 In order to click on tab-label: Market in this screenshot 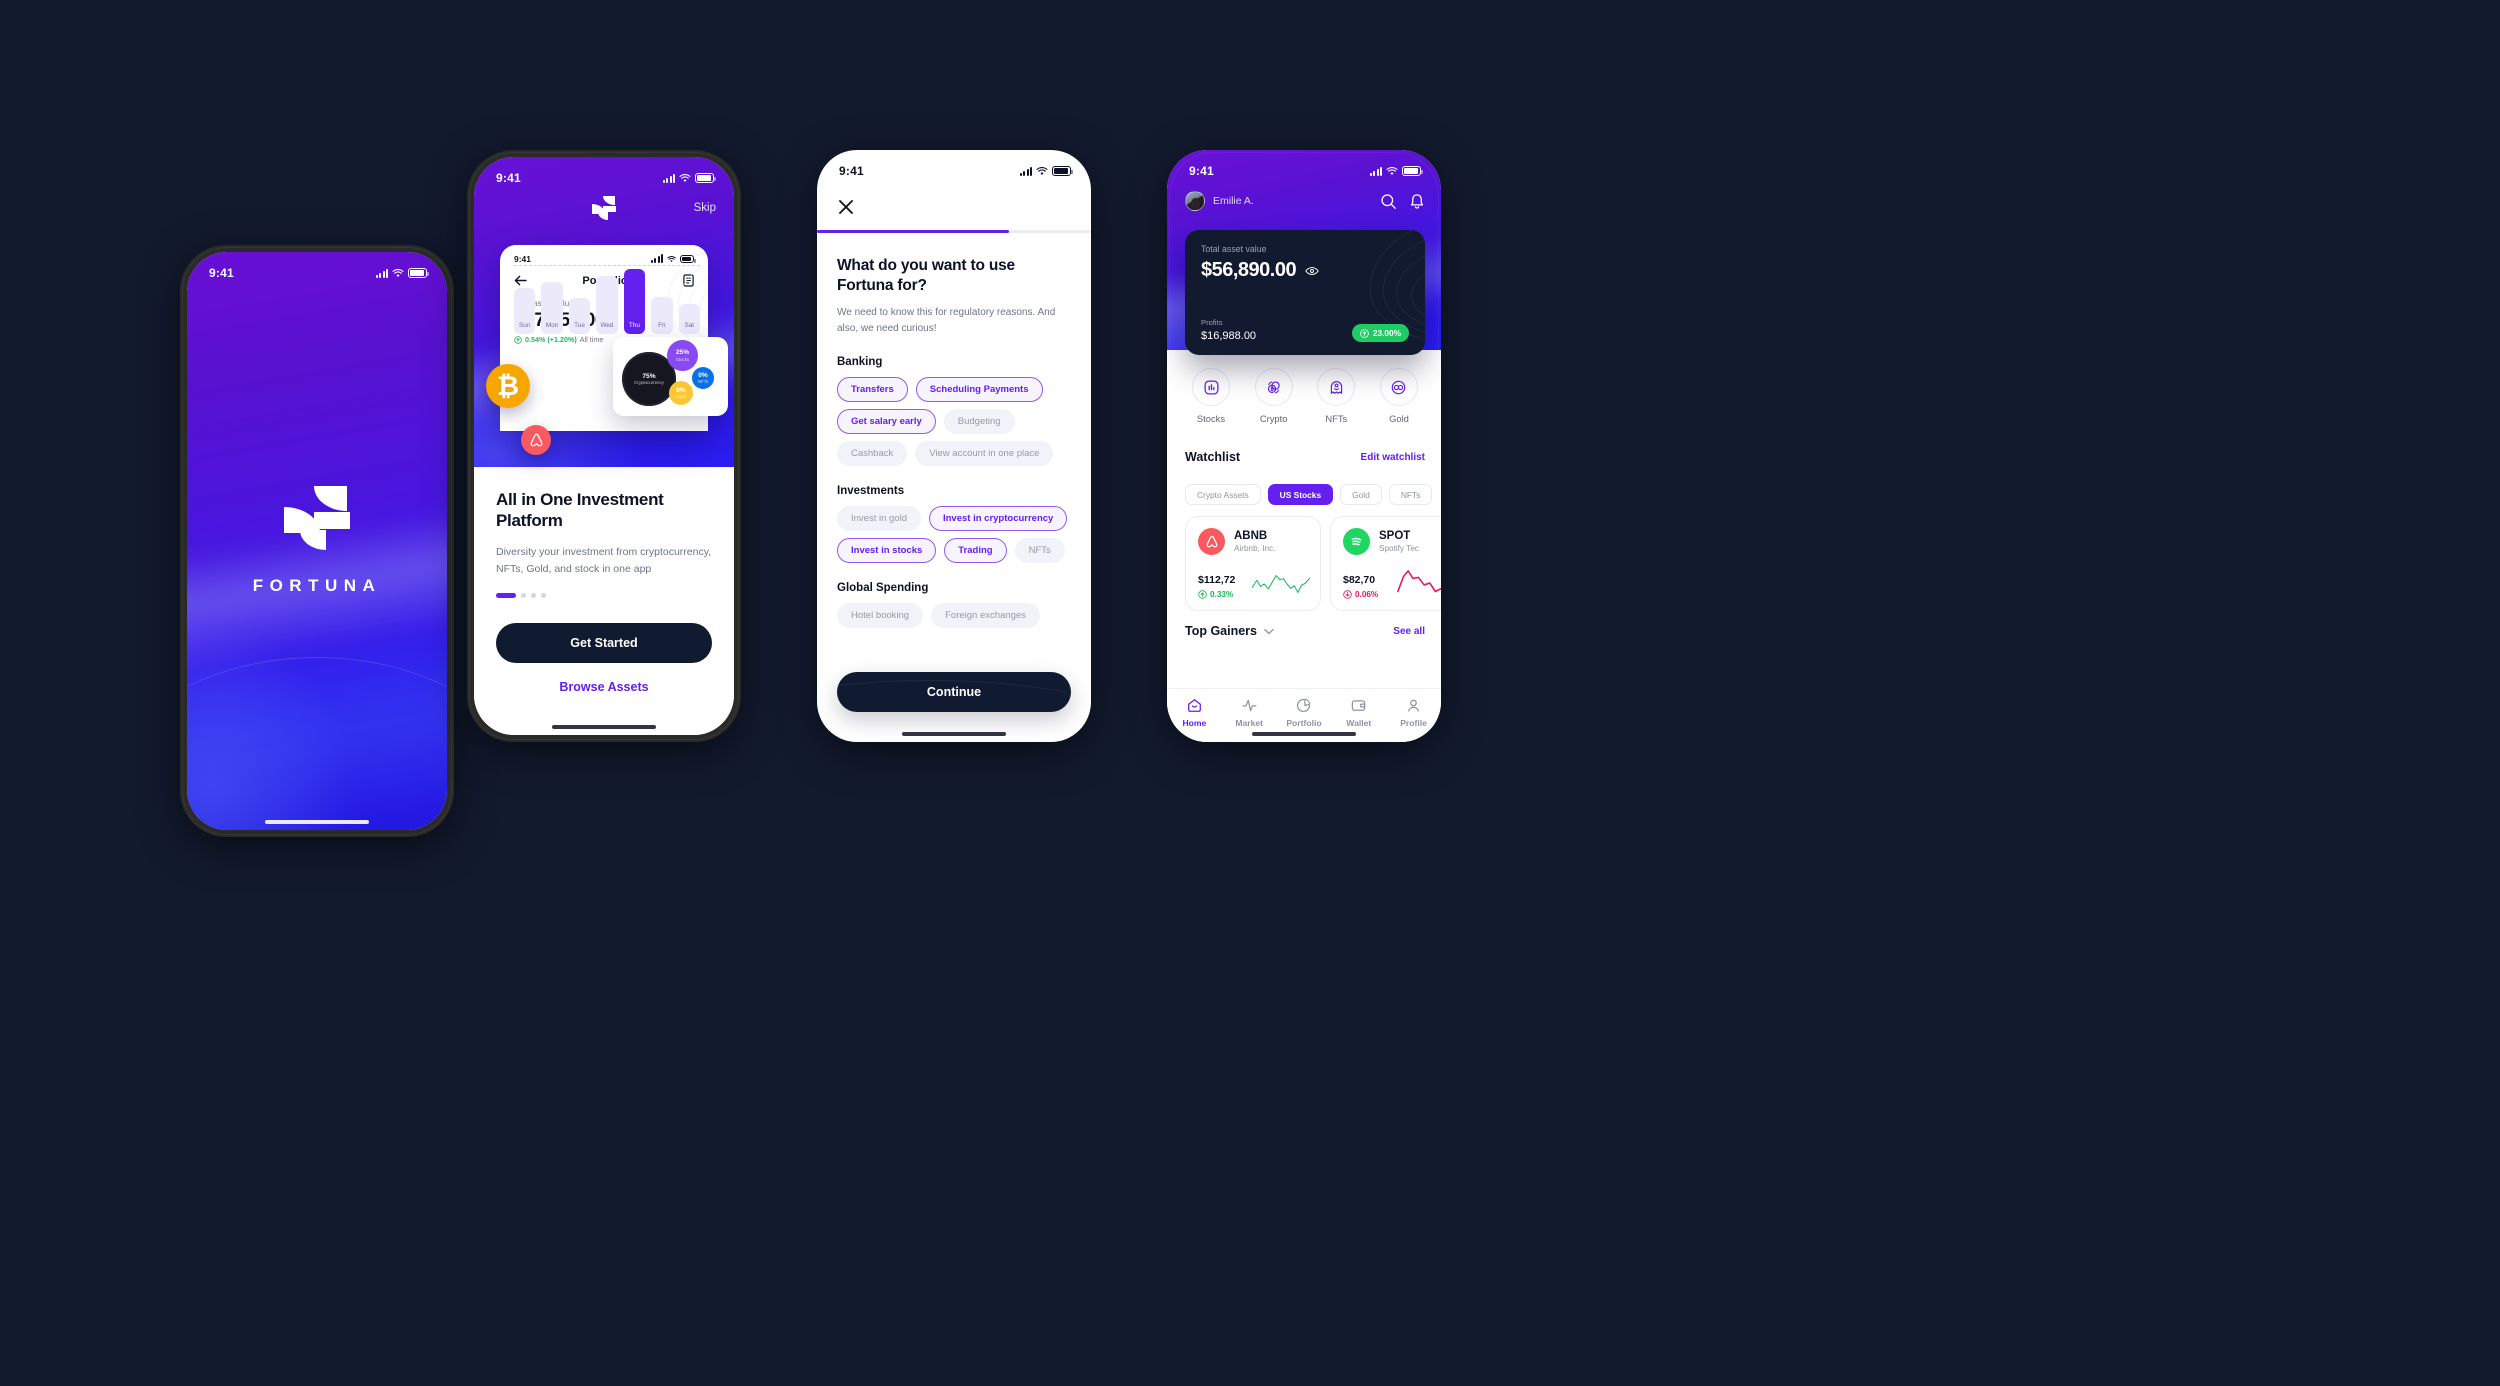, I will do `click(1249, 723)`.